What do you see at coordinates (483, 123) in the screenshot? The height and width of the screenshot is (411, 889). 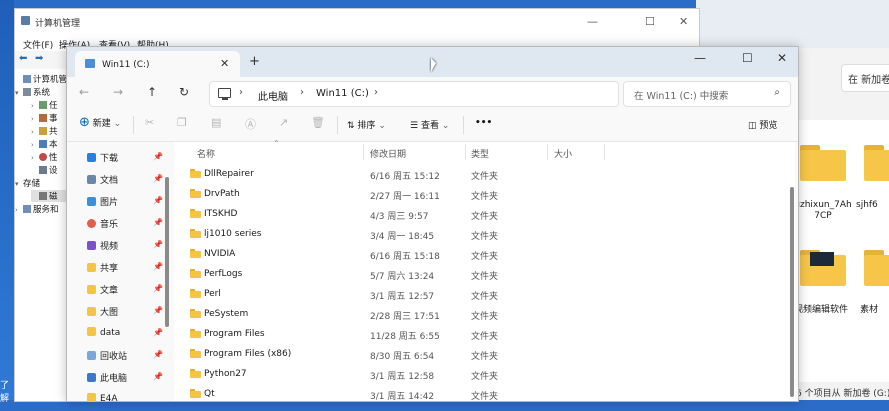 I see `more-options-button: •••` at bounding box center [483, 123].